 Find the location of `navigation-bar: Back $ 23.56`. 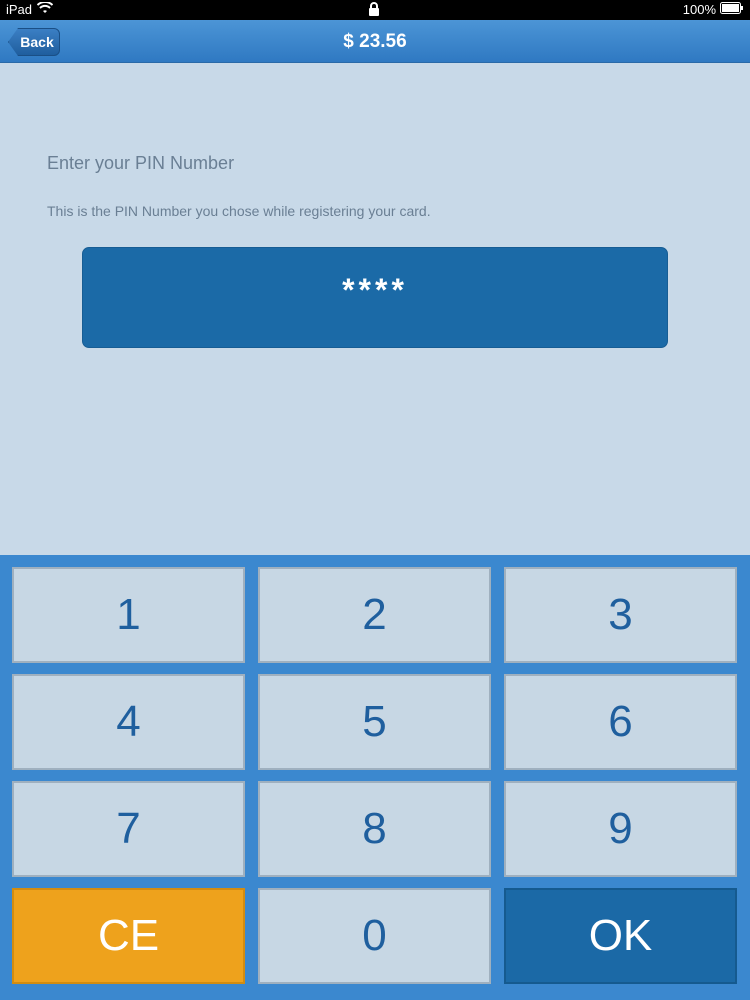

navigation-bar: Back $ 23.56 is located at coordinates (375, 41).